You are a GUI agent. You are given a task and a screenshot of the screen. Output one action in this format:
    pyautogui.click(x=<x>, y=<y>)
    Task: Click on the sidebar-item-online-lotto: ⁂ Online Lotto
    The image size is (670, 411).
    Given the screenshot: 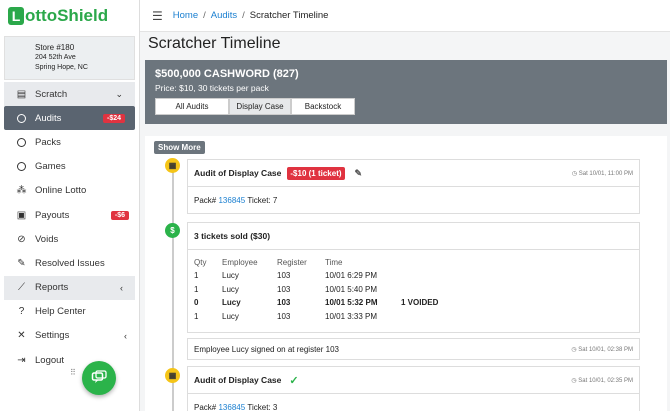 What is the action you would take?
    pyautogui.click(x=69, y=191)
    